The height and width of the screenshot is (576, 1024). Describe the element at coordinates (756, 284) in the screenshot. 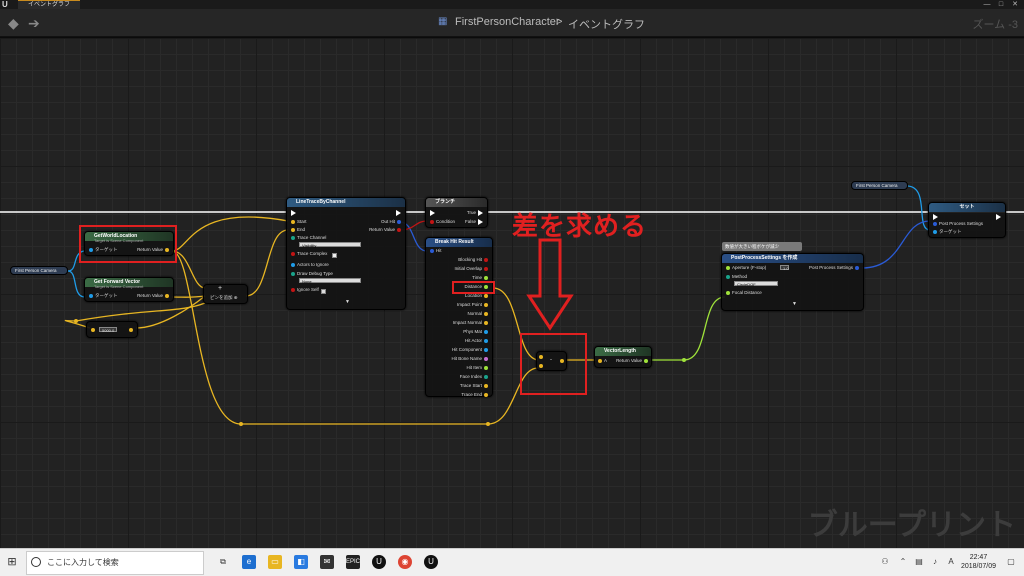

I see `method-dropdown: CircleDOF` at that location.